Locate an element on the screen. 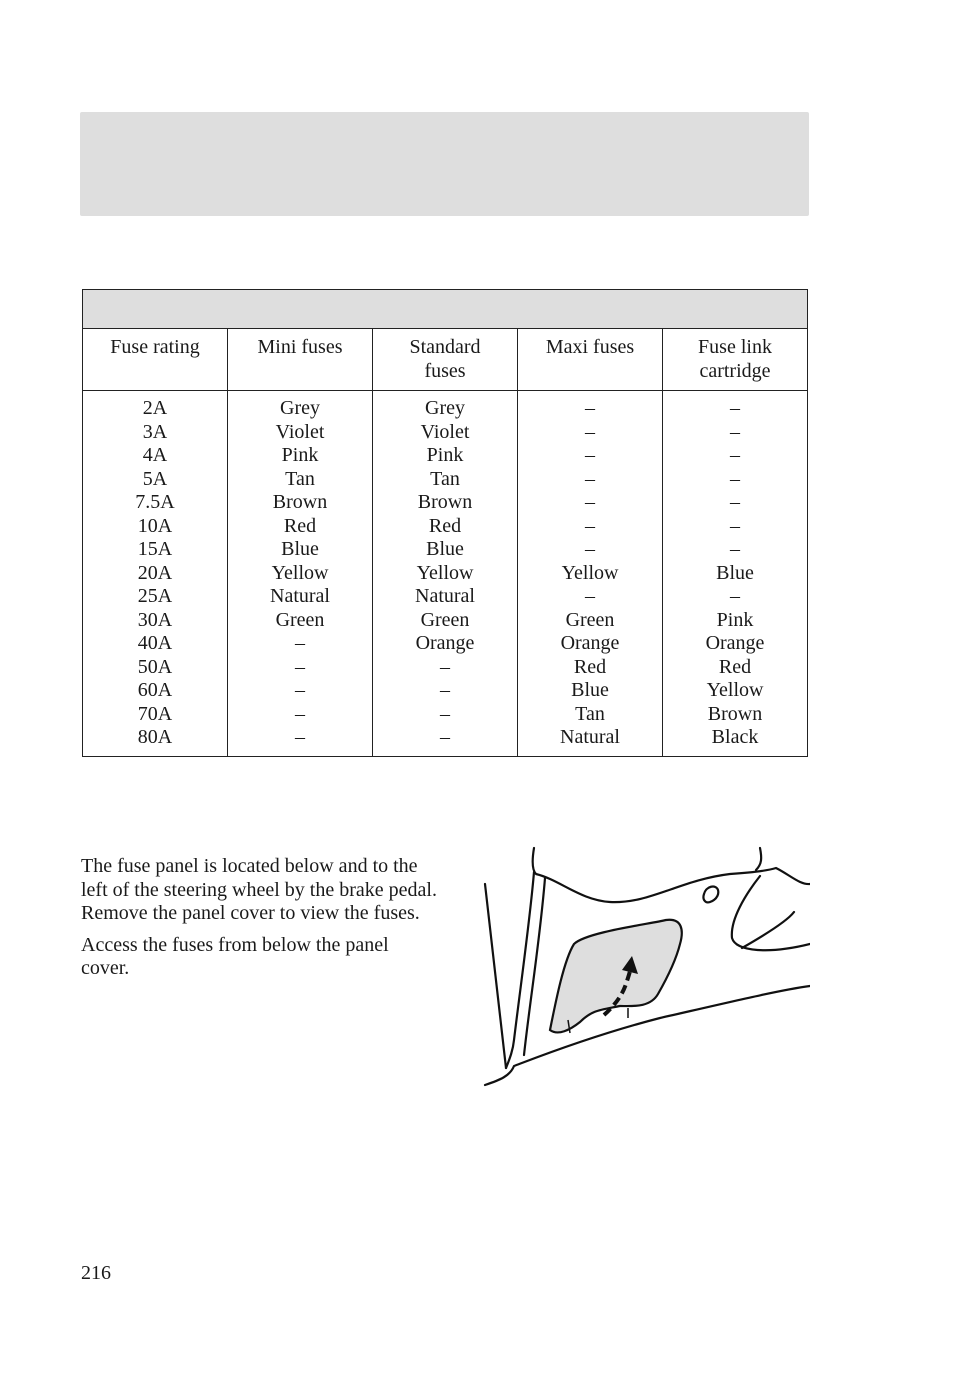 This screenshot has height=1399, width=954. column-header: Mini fuses is located at coordinates (300, 359).